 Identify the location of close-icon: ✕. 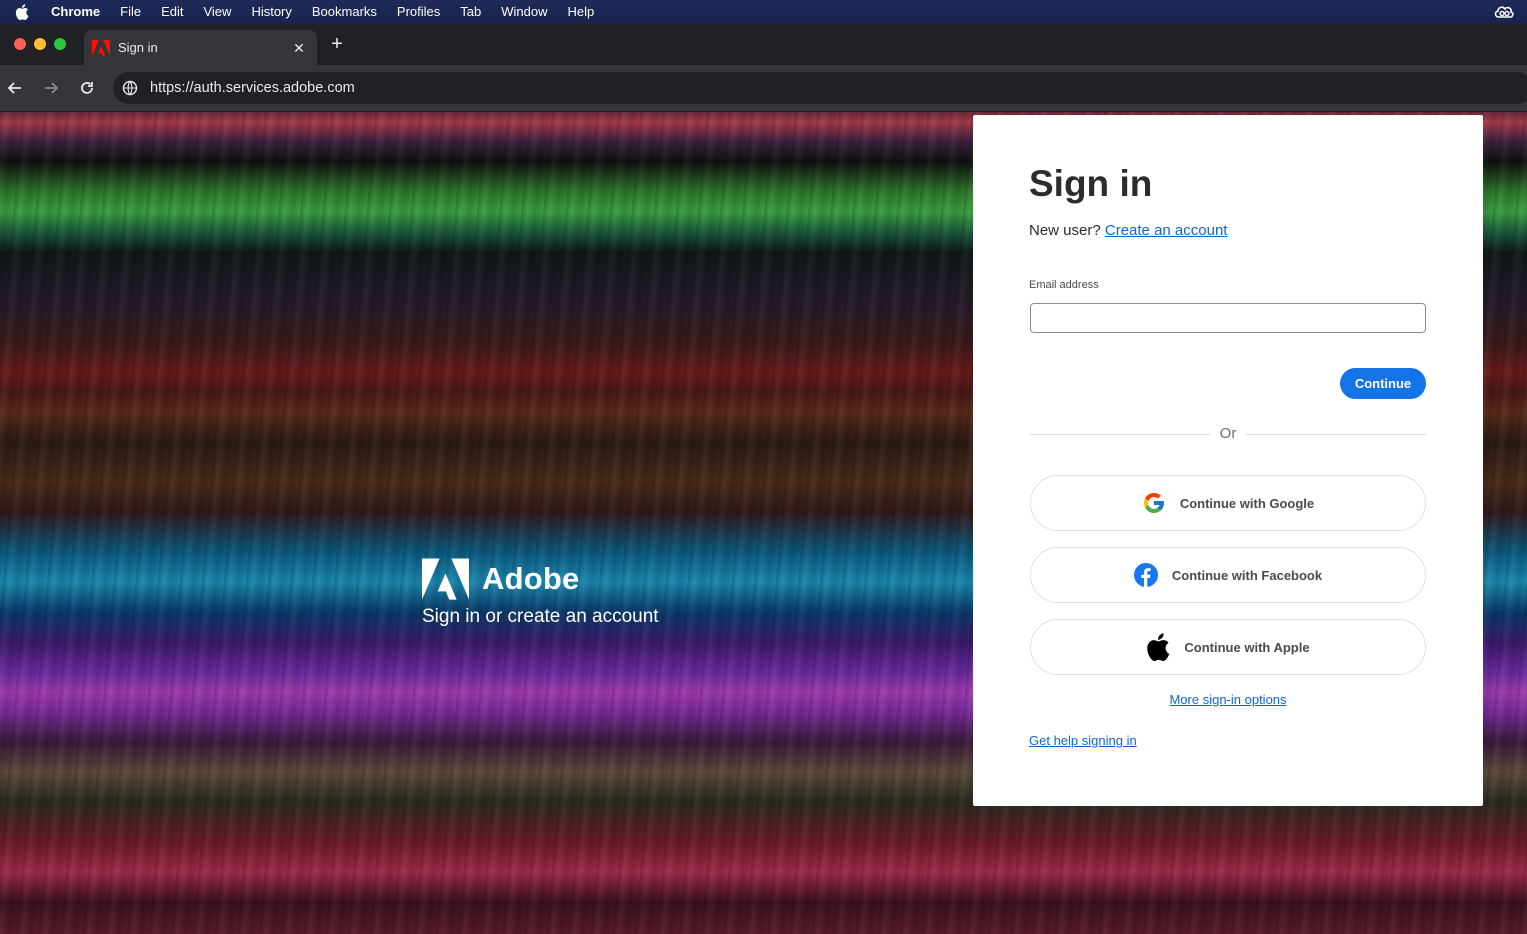
(299, 48).